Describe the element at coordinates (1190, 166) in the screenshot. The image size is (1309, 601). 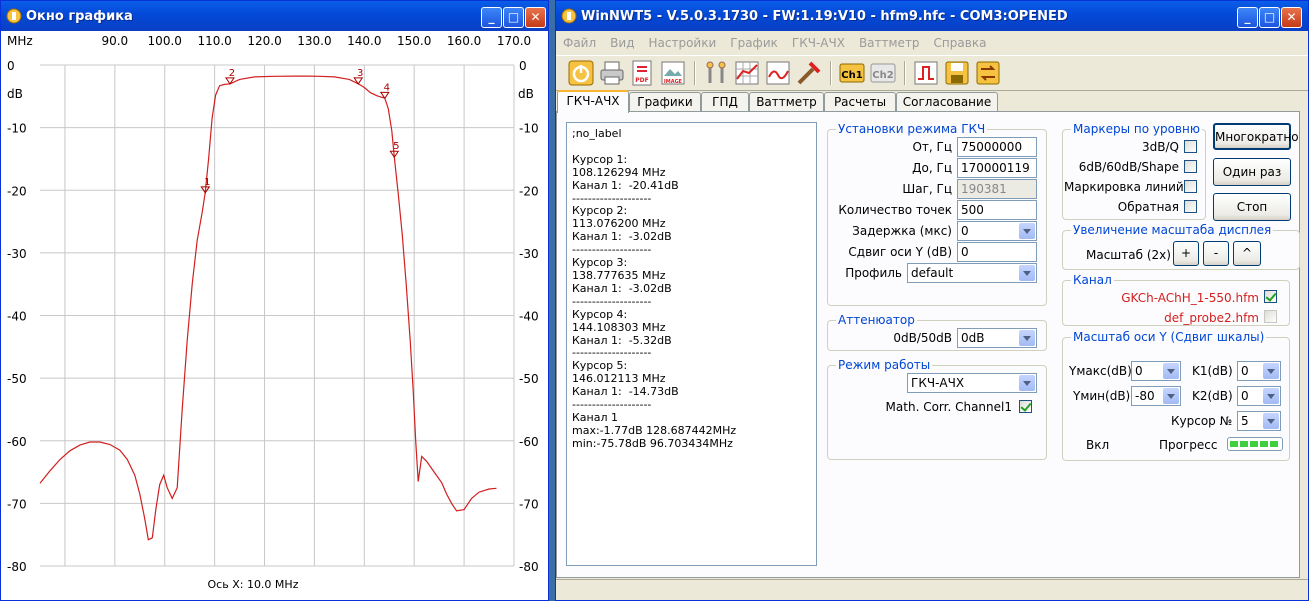
I see `marker-shape-checkbox` at that location.